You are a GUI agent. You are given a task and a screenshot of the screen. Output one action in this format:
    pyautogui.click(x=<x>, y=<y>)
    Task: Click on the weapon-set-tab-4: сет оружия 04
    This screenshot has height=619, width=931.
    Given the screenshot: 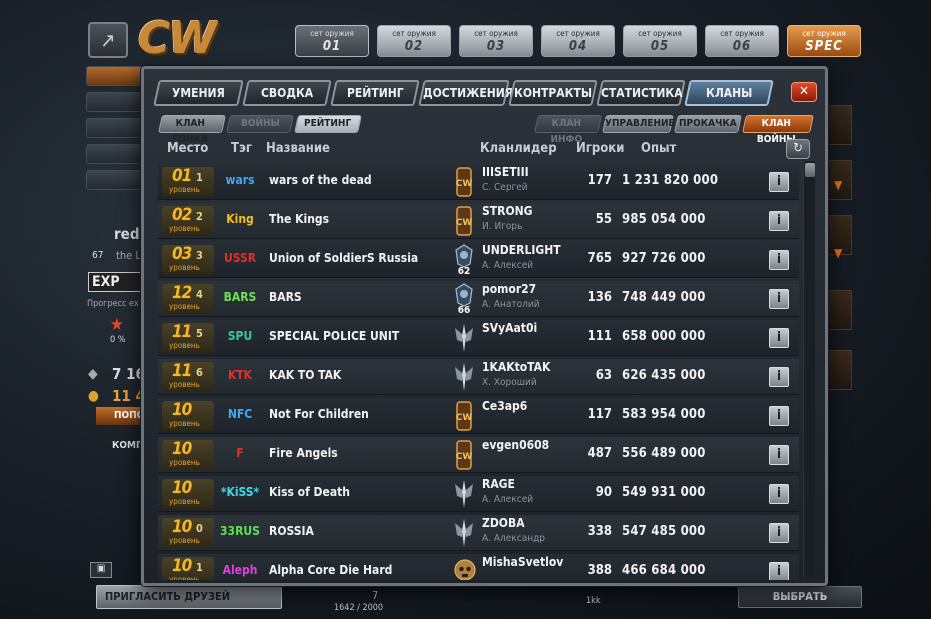 What is the action you would take?
    pyautogui.click(x=578, y=41)
    